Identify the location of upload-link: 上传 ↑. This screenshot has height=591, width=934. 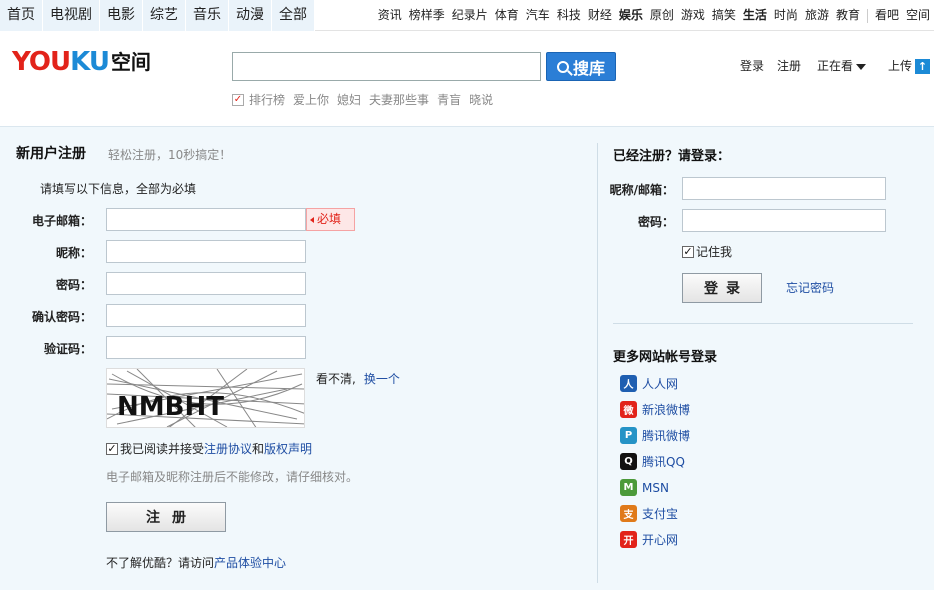
(909, 65).